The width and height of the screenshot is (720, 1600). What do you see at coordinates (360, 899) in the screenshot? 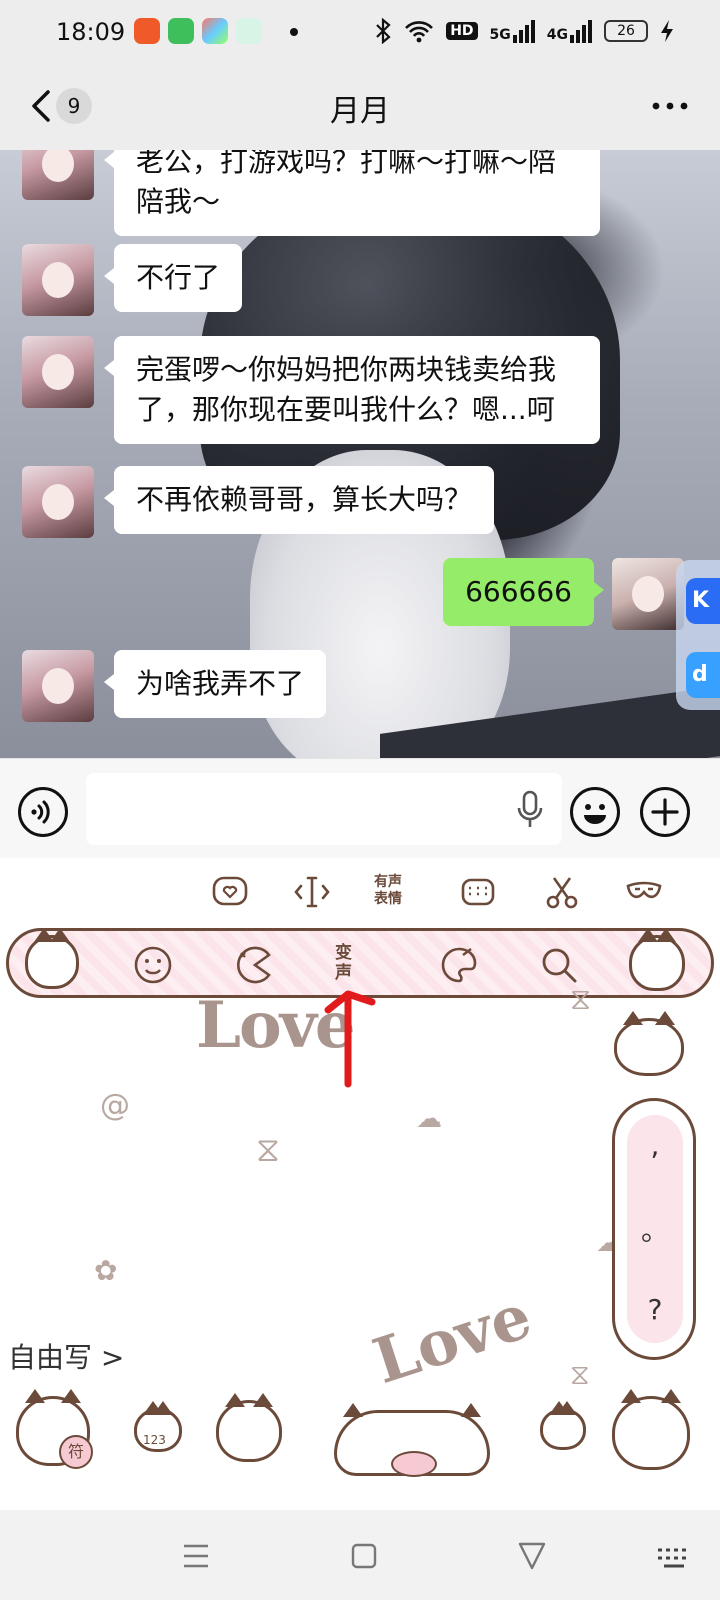
I see `keyboard-toolbar: 有声 表情` at bounding box center [360, 899].